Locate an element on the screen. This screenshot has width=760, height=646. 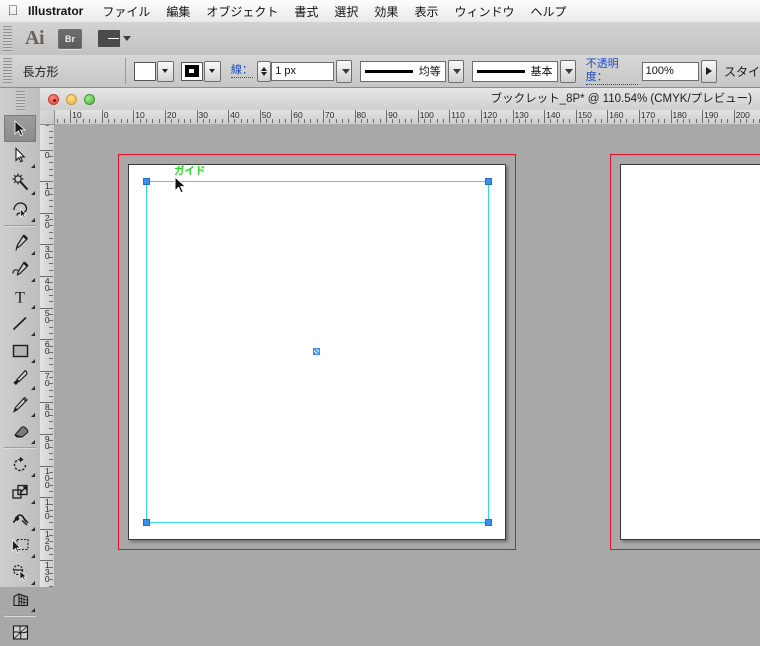
vertical-ruler: 00102030405060708090100110120130 is located at coordinates (47, 355).